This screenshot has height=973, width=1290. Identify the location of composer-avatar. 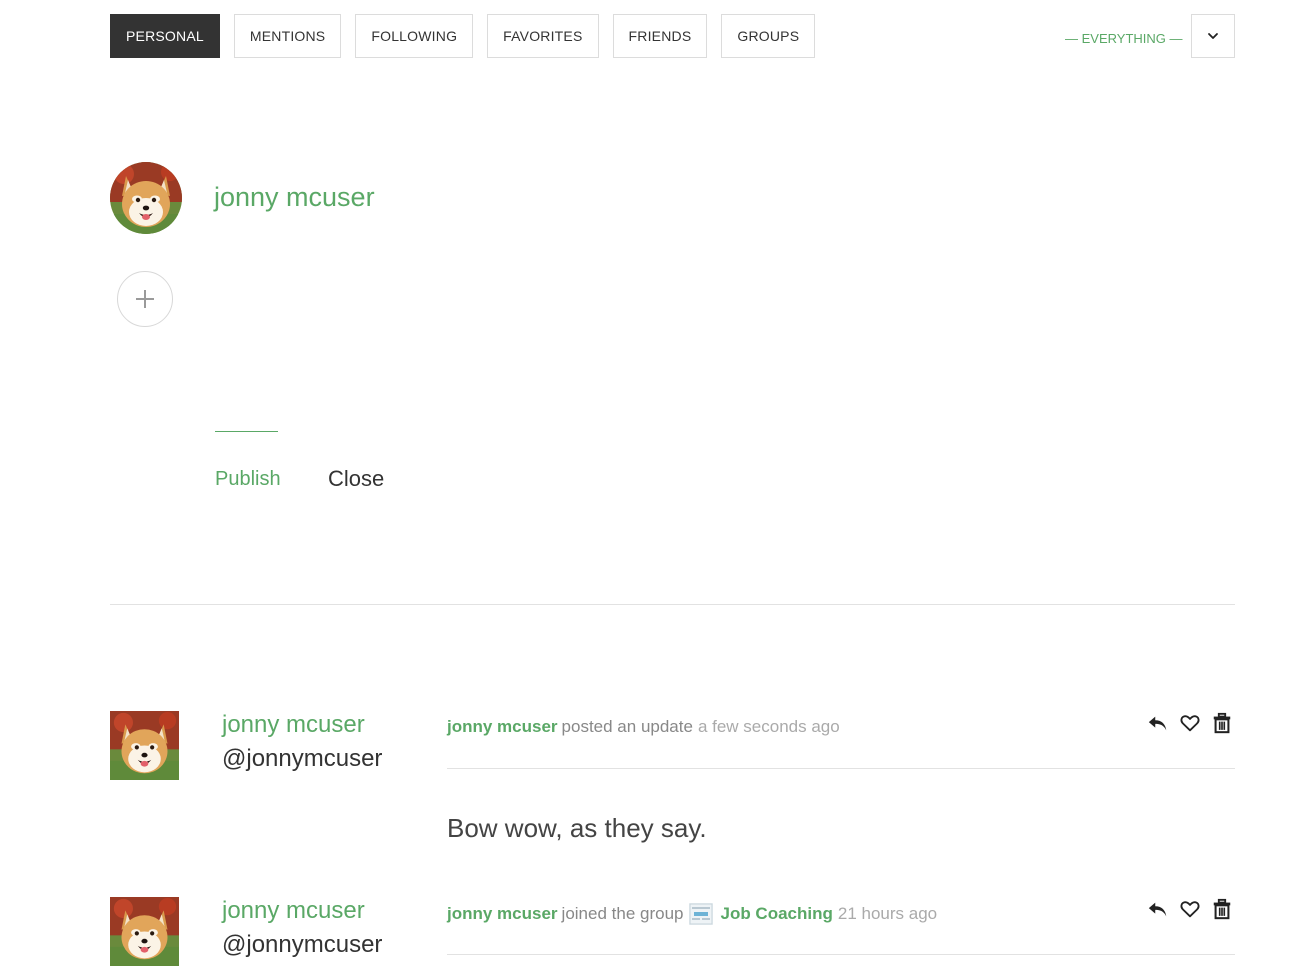
(146, 198).